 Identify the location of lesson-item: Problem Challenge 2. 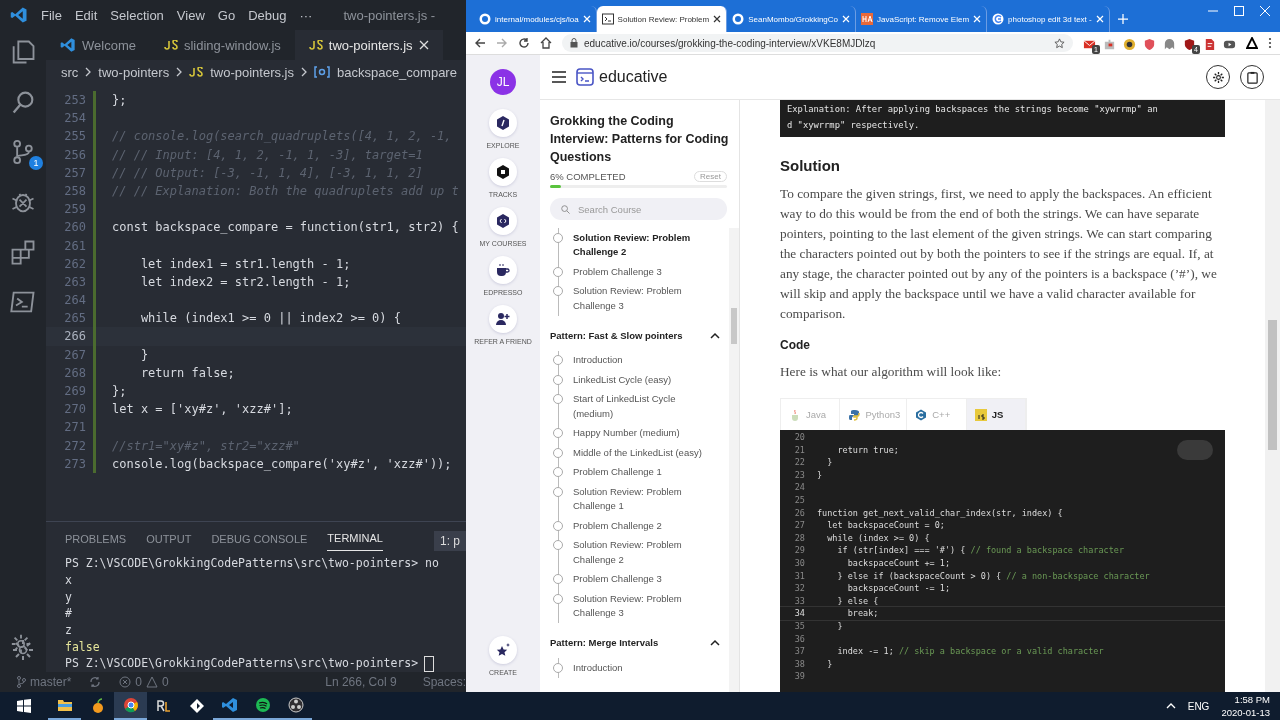
(638, 526).